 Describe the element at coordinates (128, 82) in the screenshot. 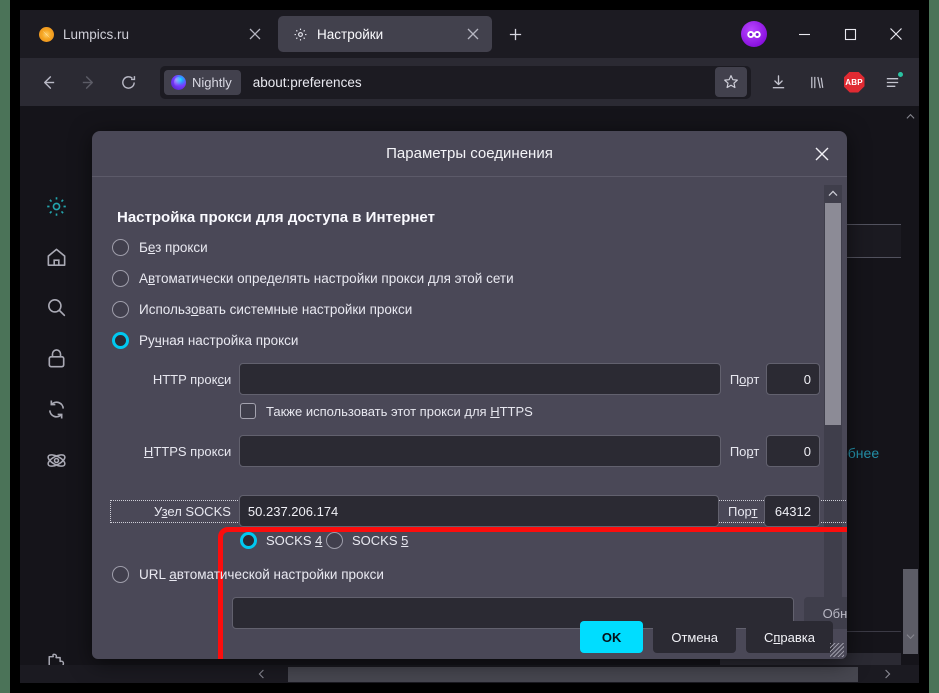

I see `reload-icon` at that location.